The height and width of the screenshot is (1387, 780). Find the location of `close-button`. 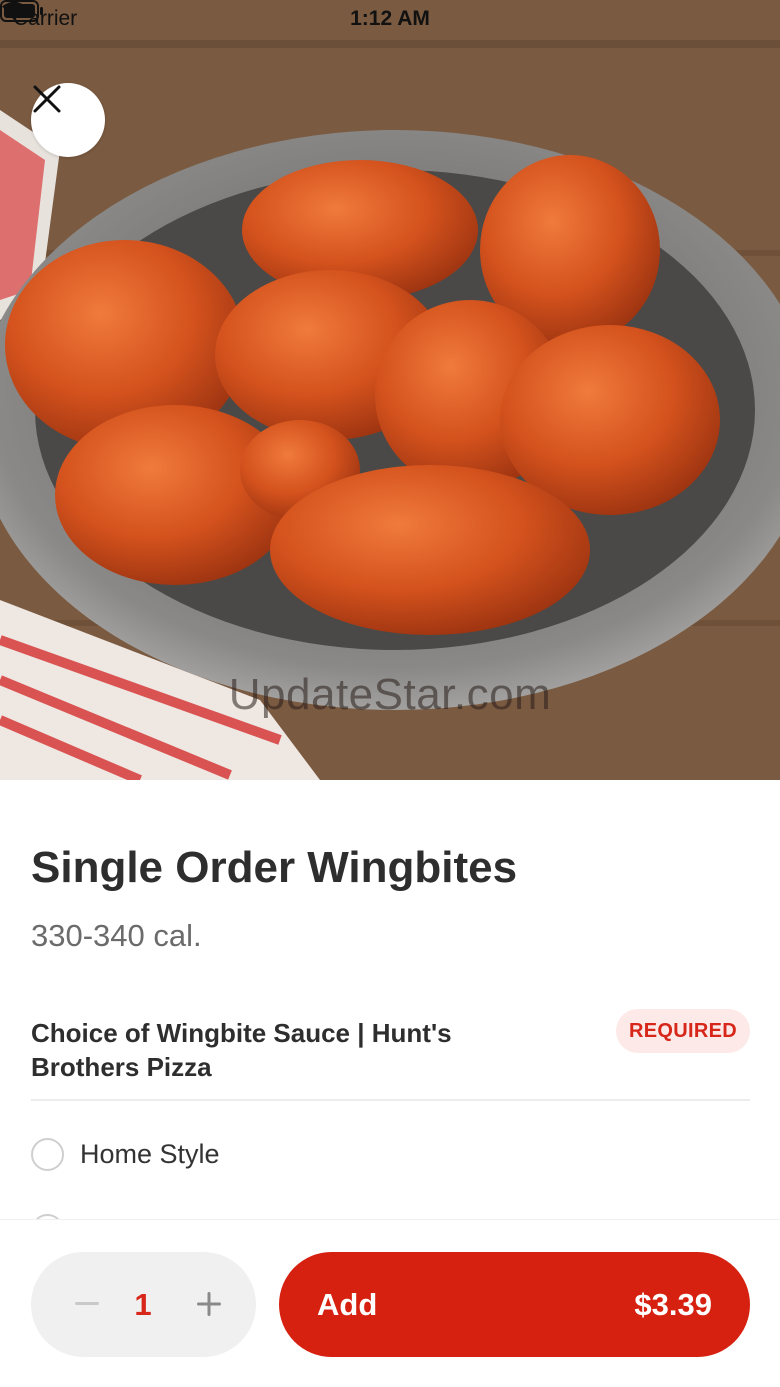

close-button is located at coordinates (68, 120).